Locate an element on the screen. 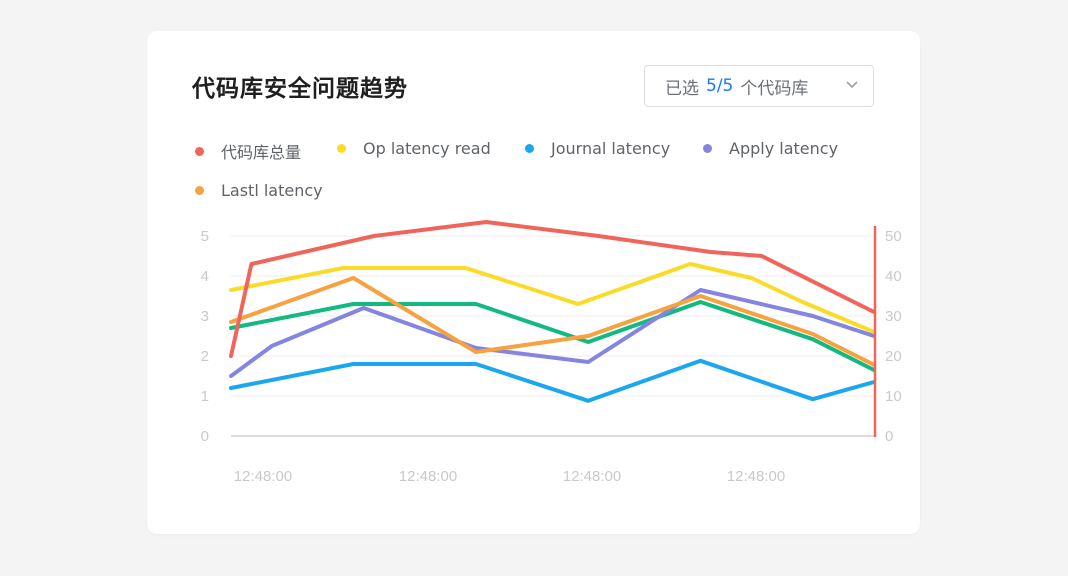 The width and height of the screenshot is (1068, 576). y-right-tick-label: 40 is located at coordinates (893, 276).